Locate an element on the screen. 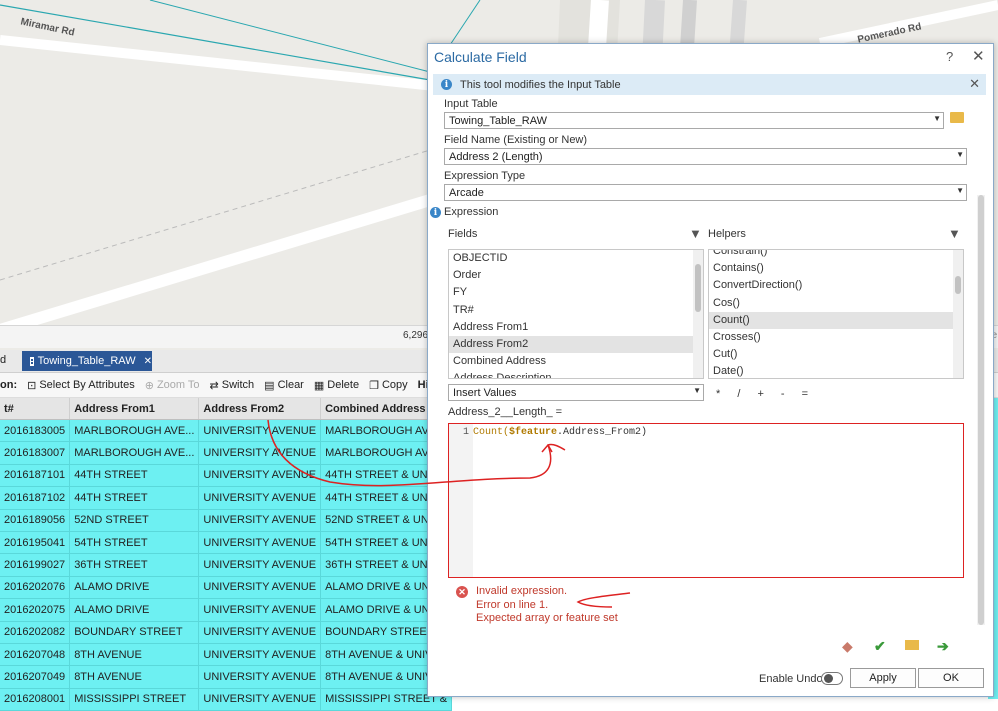  export-arrow-icon: ➔ is located at coordinates (943, 646).